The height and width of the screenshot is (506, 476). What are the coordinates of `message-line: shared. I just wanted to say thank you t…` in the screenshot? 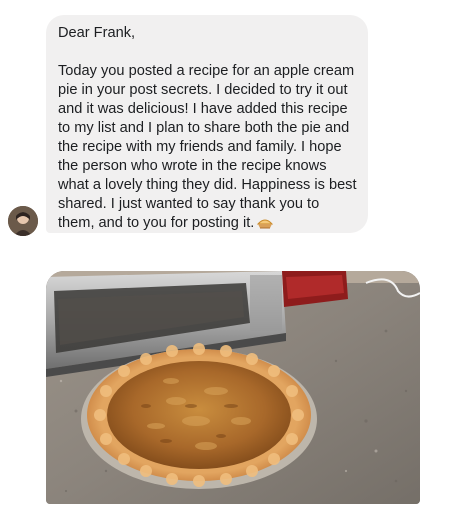 It's located at (189, 204).